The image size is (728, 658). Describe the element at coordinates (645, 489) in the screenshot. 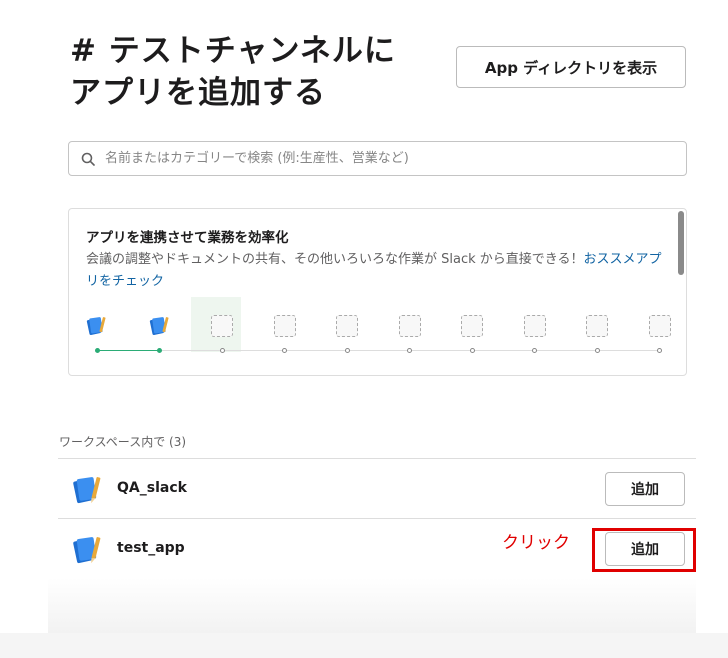

I see `add-button: 追加` at that location.